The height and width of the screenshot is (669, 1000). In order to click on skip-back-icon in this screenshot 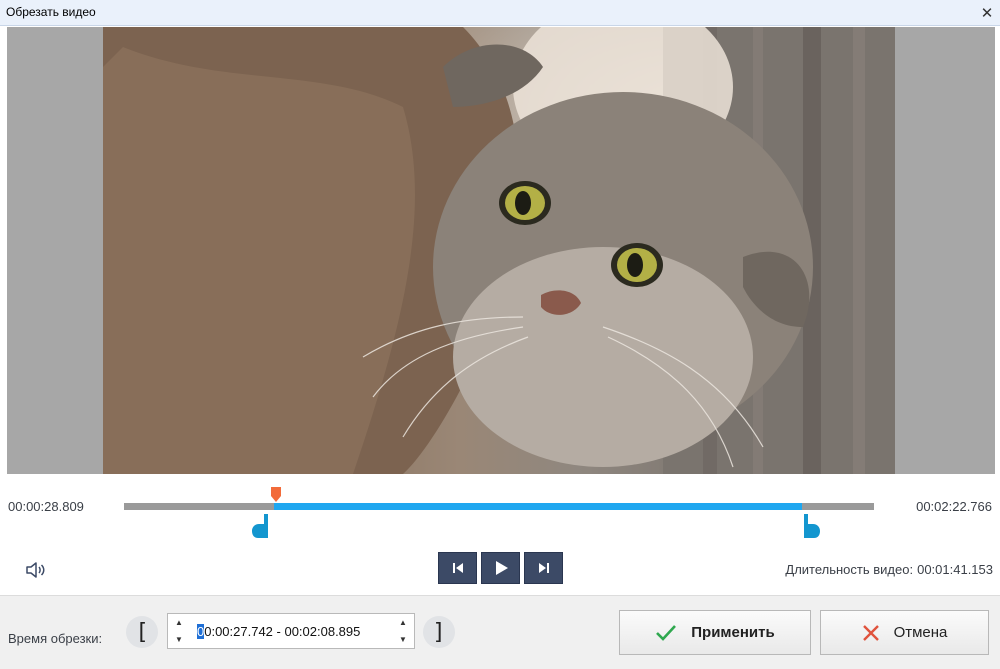, I will do `click(457, 568)`.